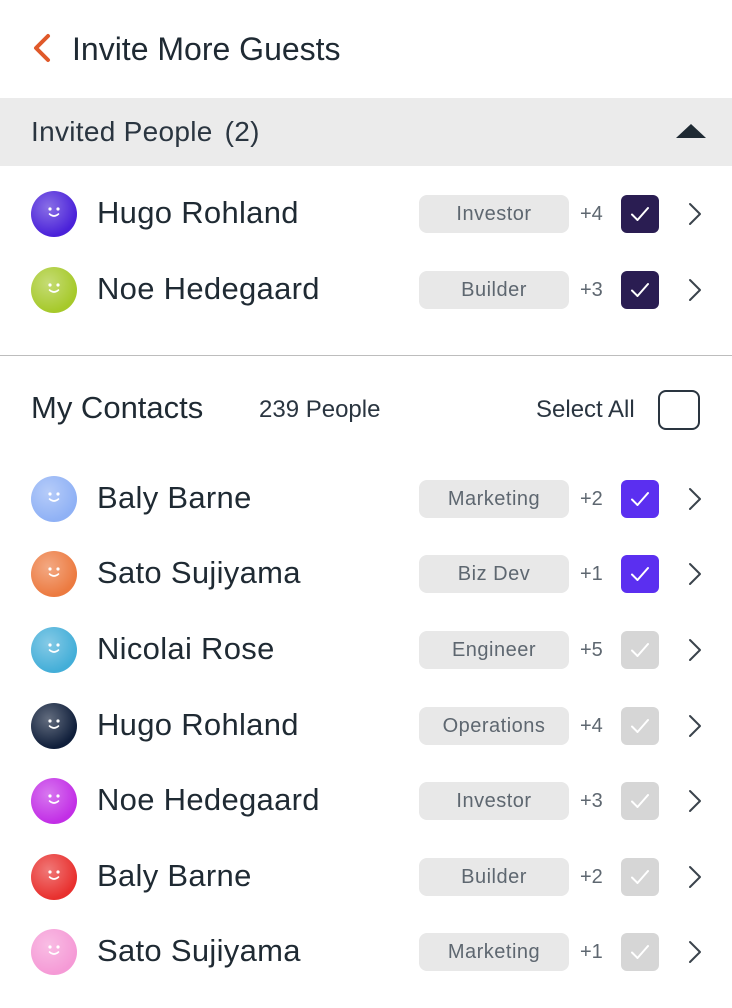 This screenshot has height=1008, width=732. What do you see at coordinates (591, 650) in the screenshot?
I see `extra-tags-count: +5` at bounding box center [591, 650].